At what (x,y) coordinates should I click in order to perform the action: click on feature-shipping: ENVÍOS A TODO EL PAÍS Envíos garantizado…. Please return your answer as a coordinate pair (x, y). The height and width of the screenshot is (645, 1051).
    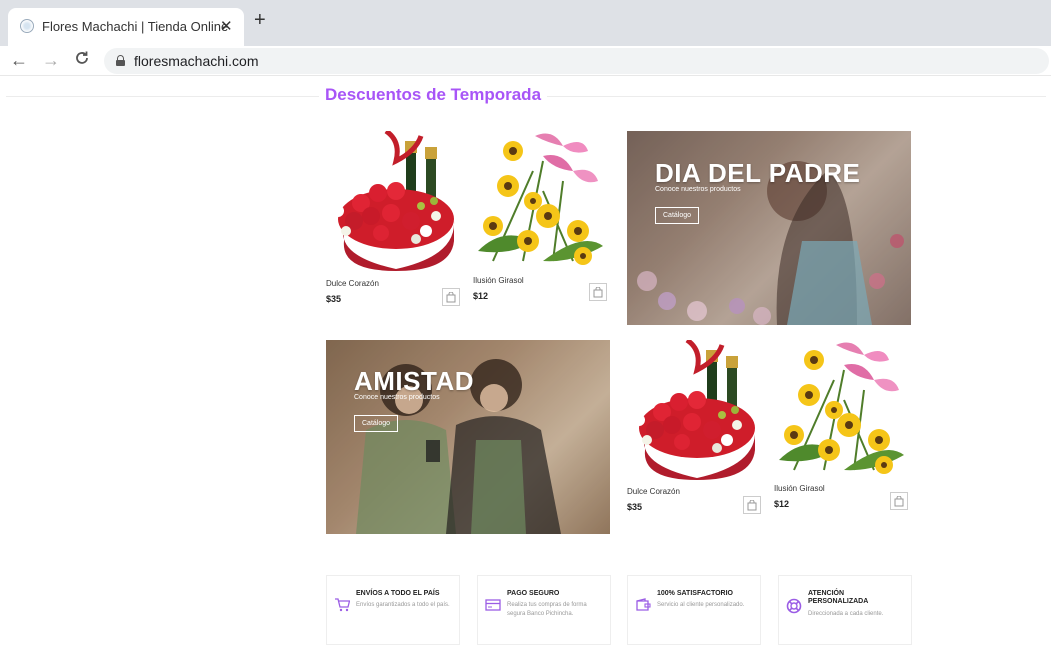
    Looking at the image, I should click on (393, 610).